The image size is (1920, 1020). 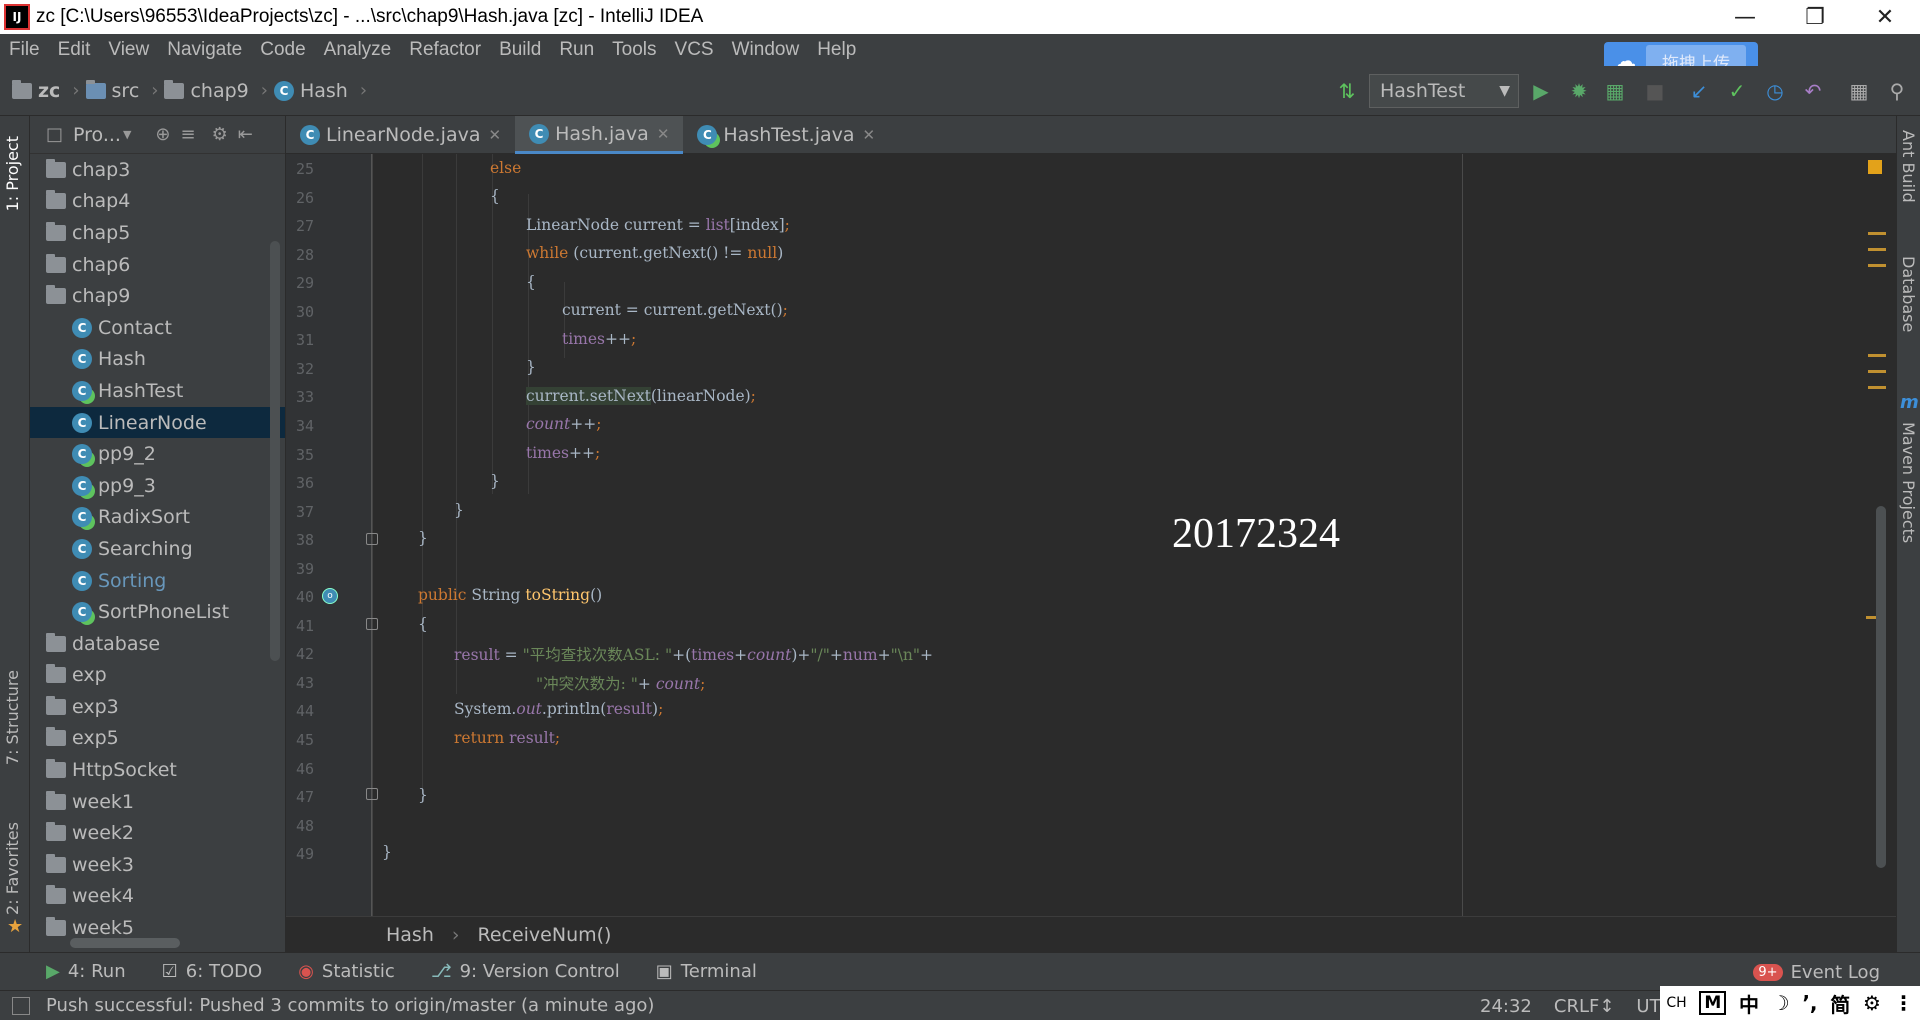 What do you see at coordinates (157, 644) in the screenshot?
I see `tree-item-database: database` at bounding box center [157, 644].